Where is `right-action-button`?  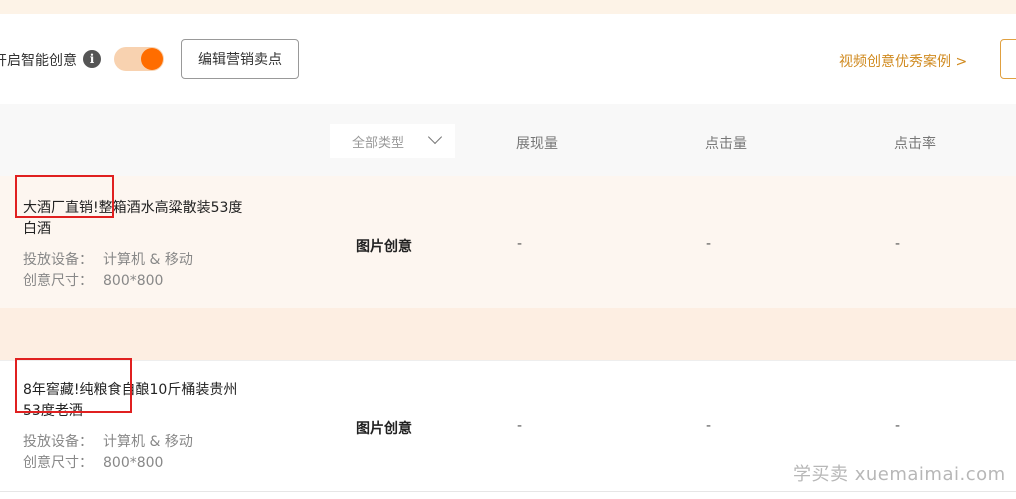
right-action-button is located at coordinates (1008, 59).